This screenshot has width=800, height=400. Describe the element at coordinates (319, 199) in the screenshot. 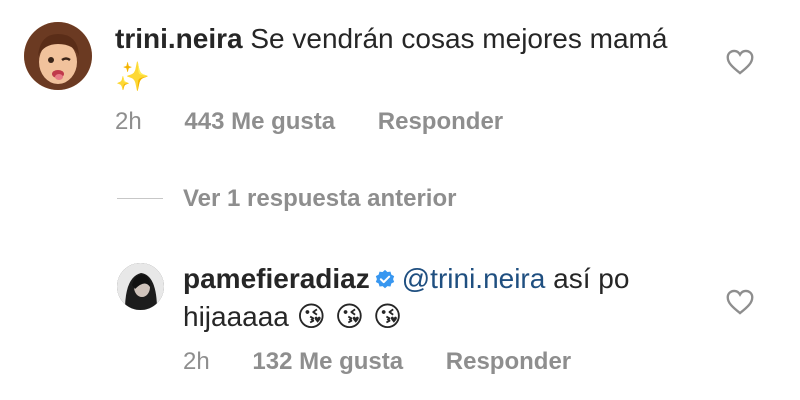

I see `view-replies-button: Ver 1 respuesta anterior` at that location.